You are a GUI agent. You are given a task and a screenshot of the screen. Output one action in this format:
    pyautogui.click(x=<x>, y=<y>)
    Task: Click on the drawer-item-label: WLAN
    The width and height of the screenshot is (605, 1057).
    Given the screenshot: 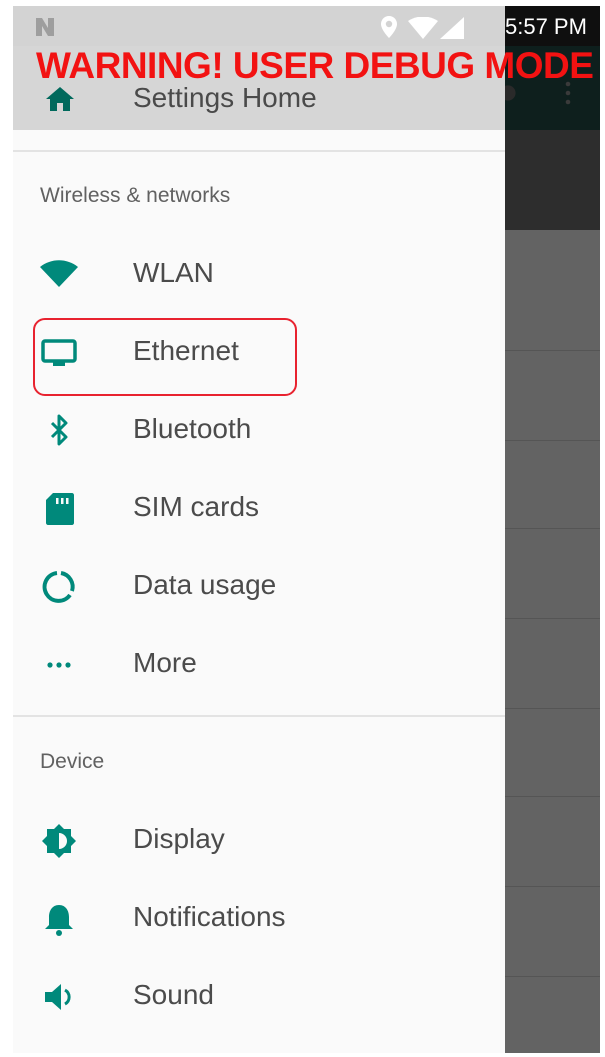 What is the action you would take?
    pyautogui.click(x=173, y=272)
    